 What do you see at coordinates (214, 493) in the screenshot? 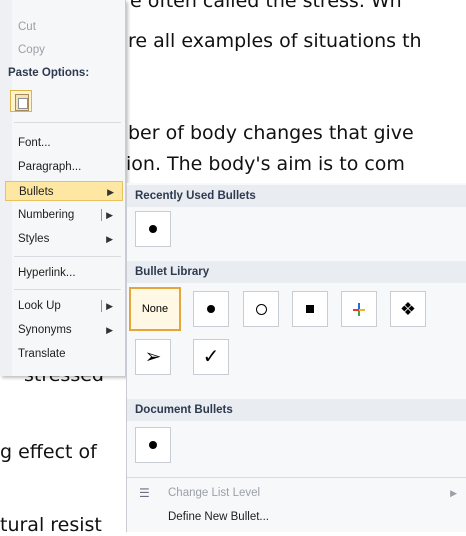
I see `change-list-level-label: Change List Level` at bounding box center [214, 493].